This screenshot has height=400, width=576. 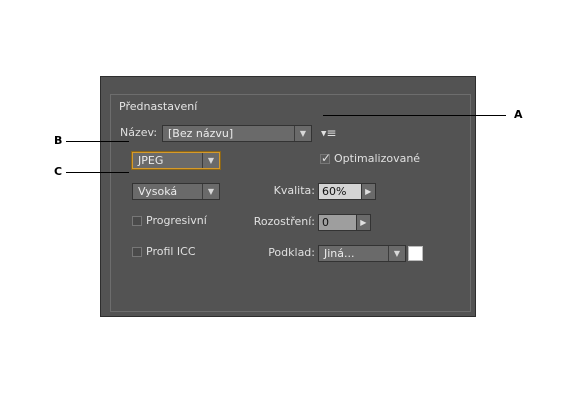 What do you see at coordinates (58, 140) in the screenshot?
I see `callout-b-label: B` at bounding box center [58, 140].